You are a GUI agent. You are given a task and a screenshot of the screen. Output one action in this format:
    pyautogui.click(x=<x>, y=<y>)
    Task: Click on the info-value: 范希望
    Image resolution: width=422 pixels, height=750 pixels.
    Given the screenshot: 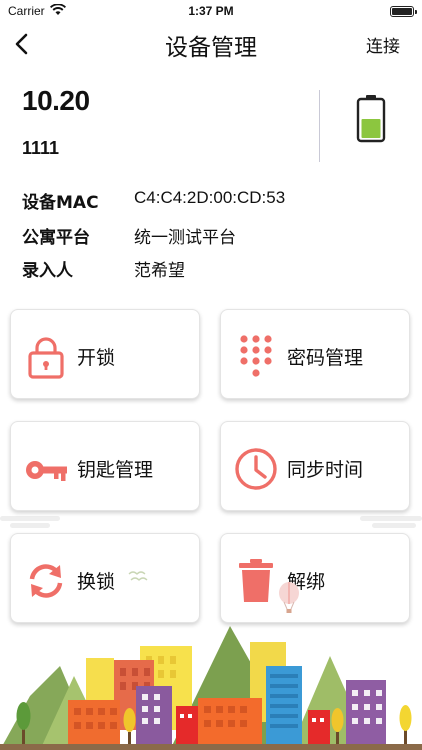 What is the action you would take?
    pyautogui.click(x=159, y=271)
    